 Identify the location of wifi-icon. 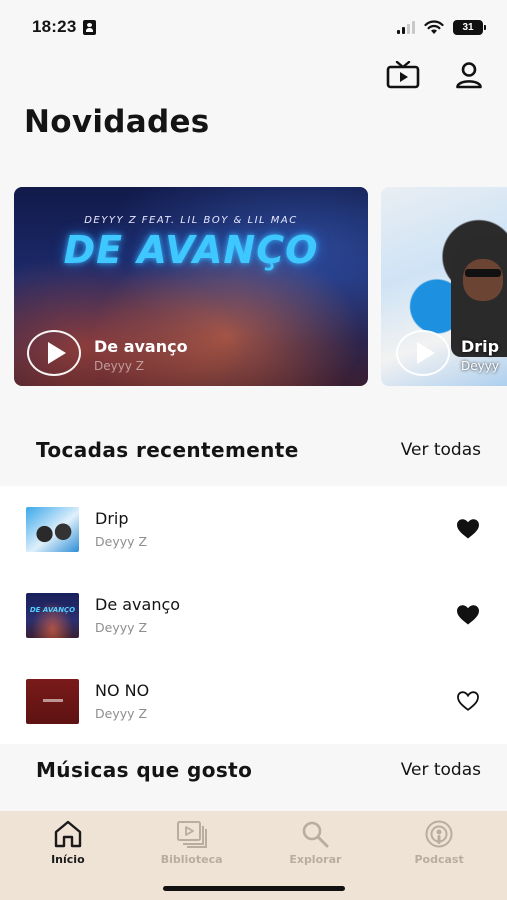
(434, 26).